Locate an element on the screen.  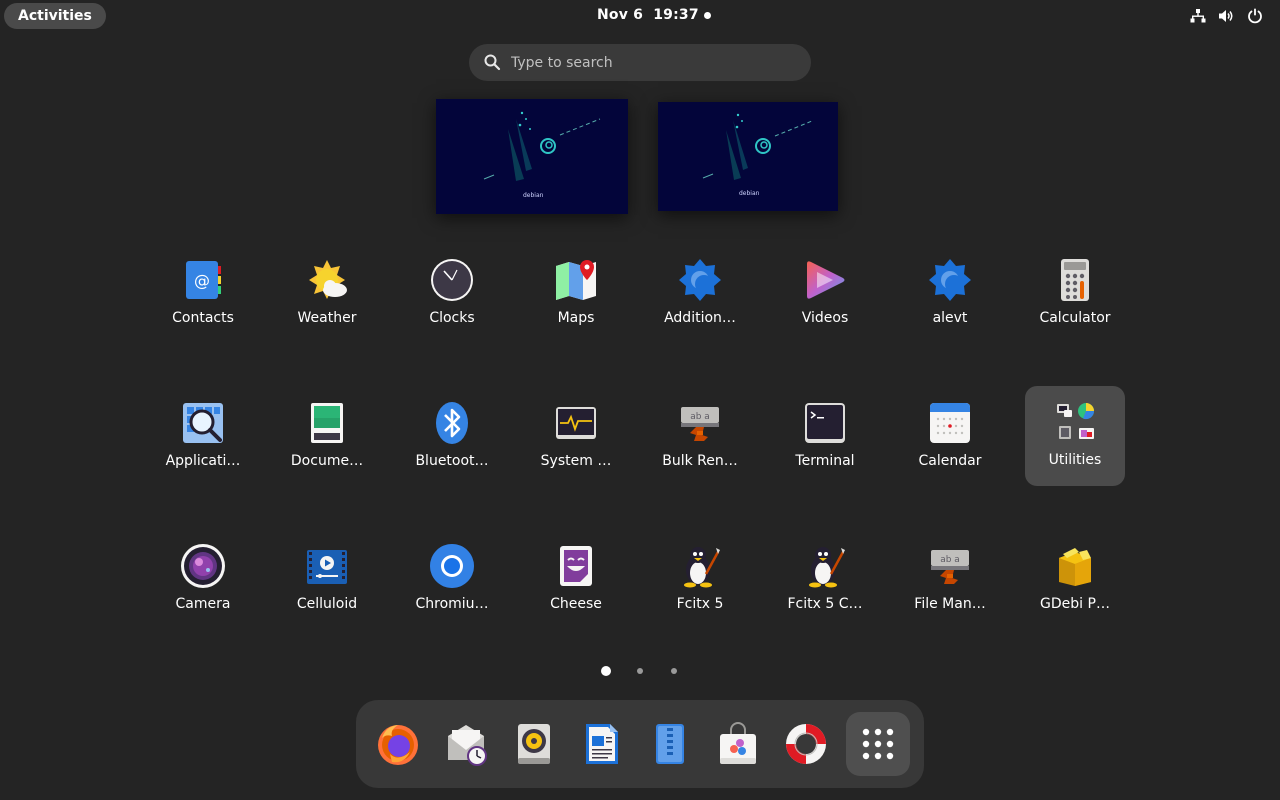
alevt-icon is located at coordinates (950, 280).